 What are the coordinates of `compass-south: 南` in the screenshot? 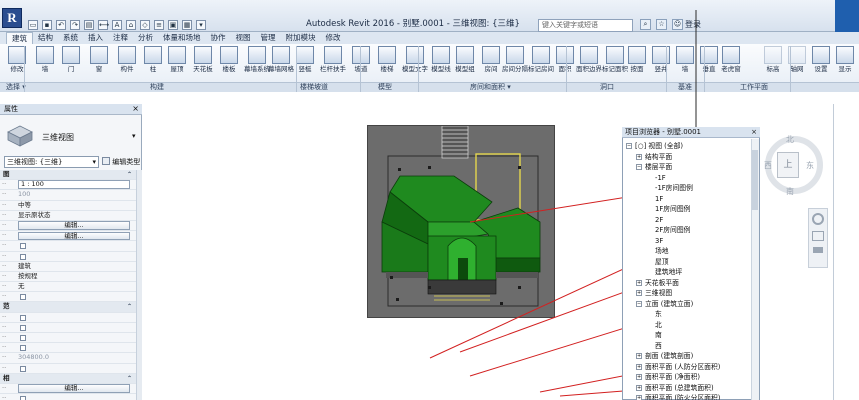 It's located at (790, 191).